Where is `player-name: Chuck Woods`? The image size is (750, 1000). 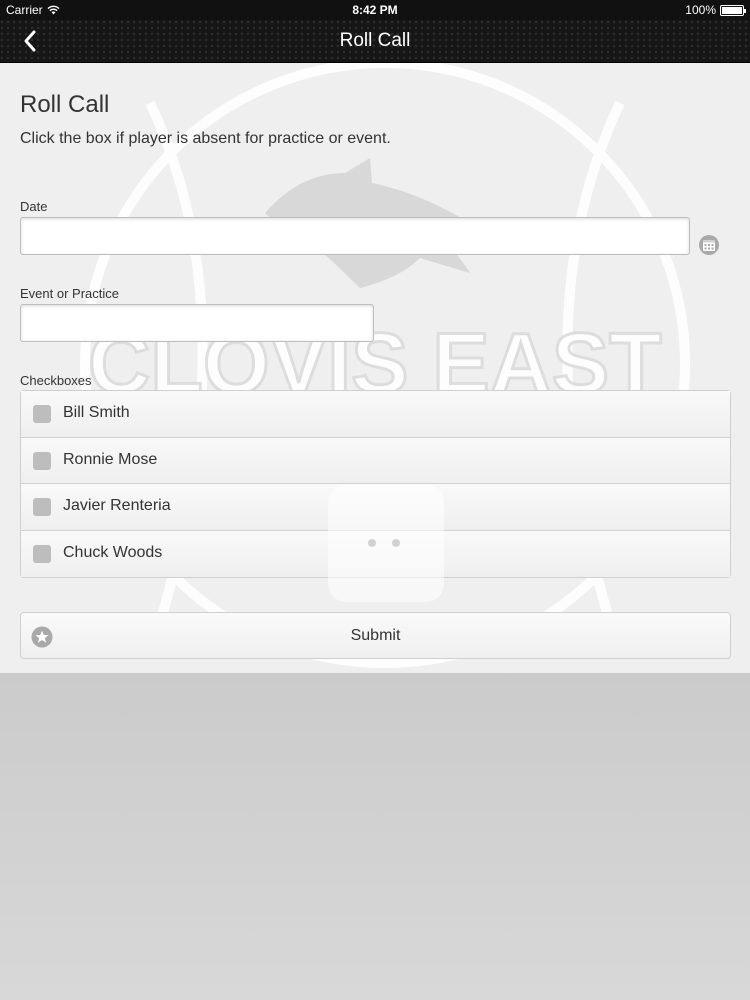
player-name: Chuck Woods is located at coordinates (113, 552).